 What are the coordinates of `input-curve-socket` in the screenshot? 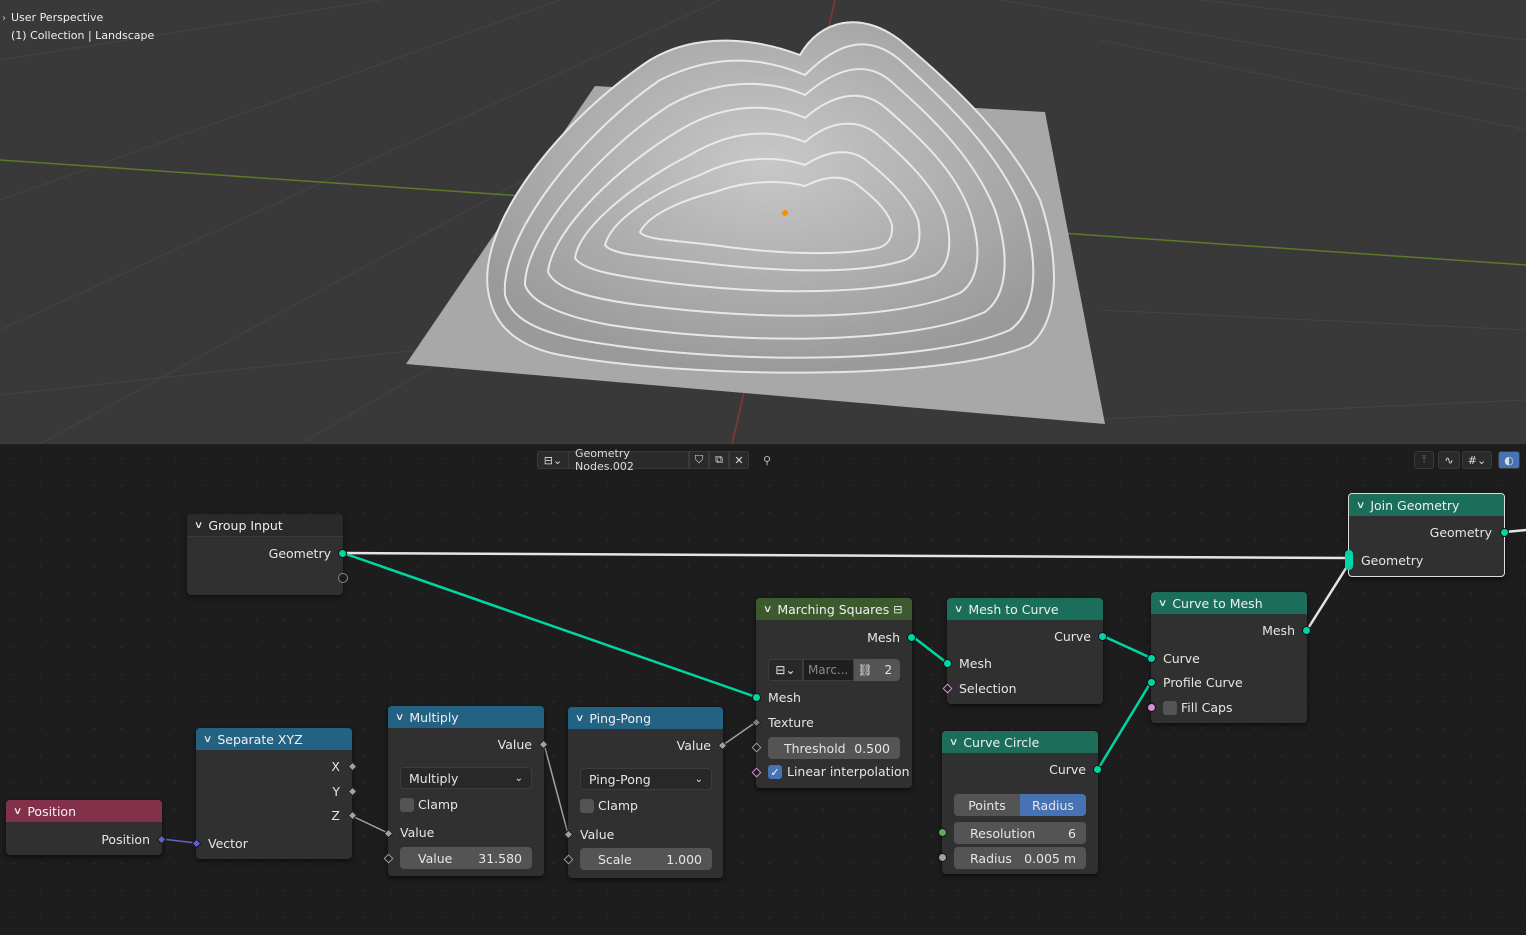 It's located at (1151, 658).